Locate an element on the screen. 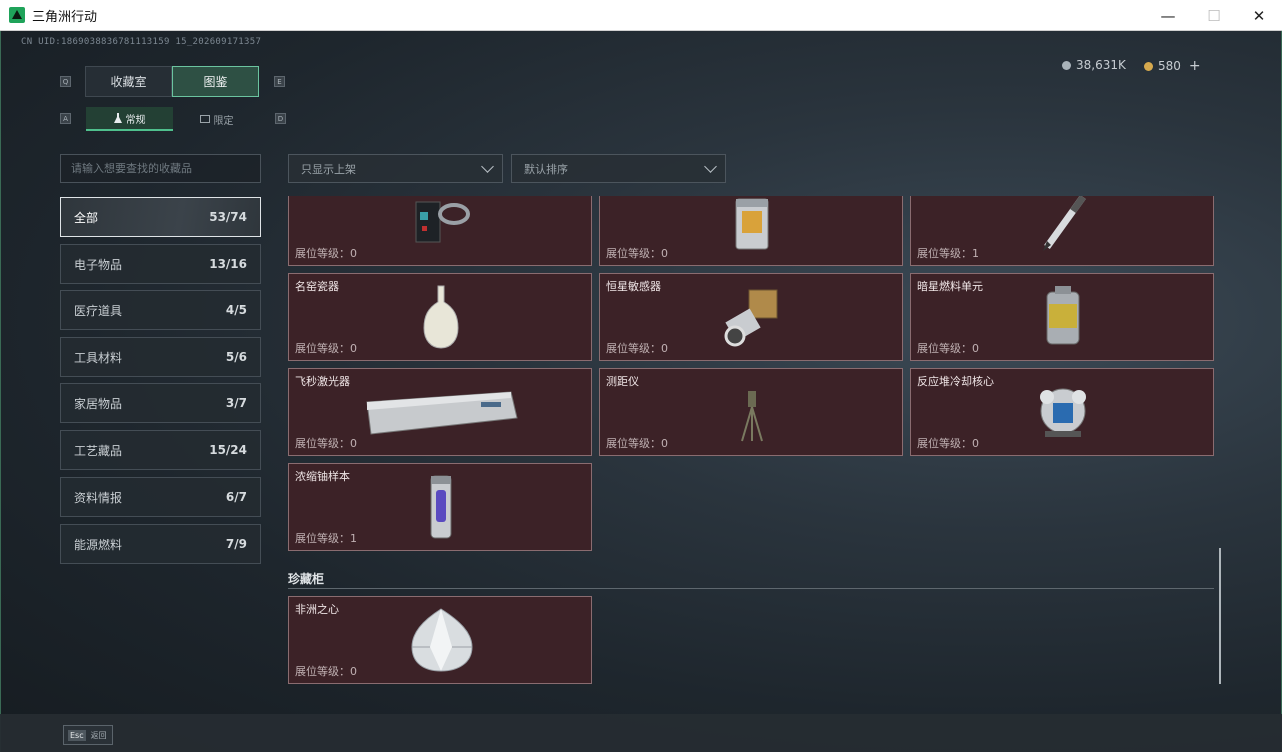 Image resolution: width=1282 pixels, height=752 pixels. category-count: 7/9 is located at coordinates (236, 544).